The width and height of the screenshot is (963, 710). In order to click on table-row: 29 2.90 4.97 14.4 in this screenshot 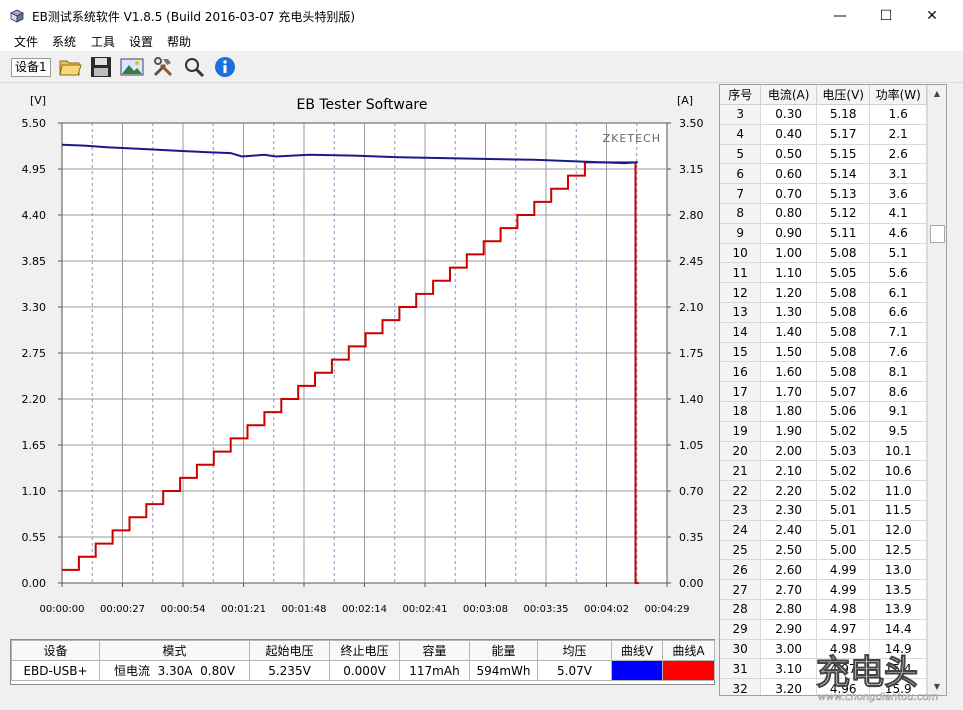, I will do `click(823, 629)`.